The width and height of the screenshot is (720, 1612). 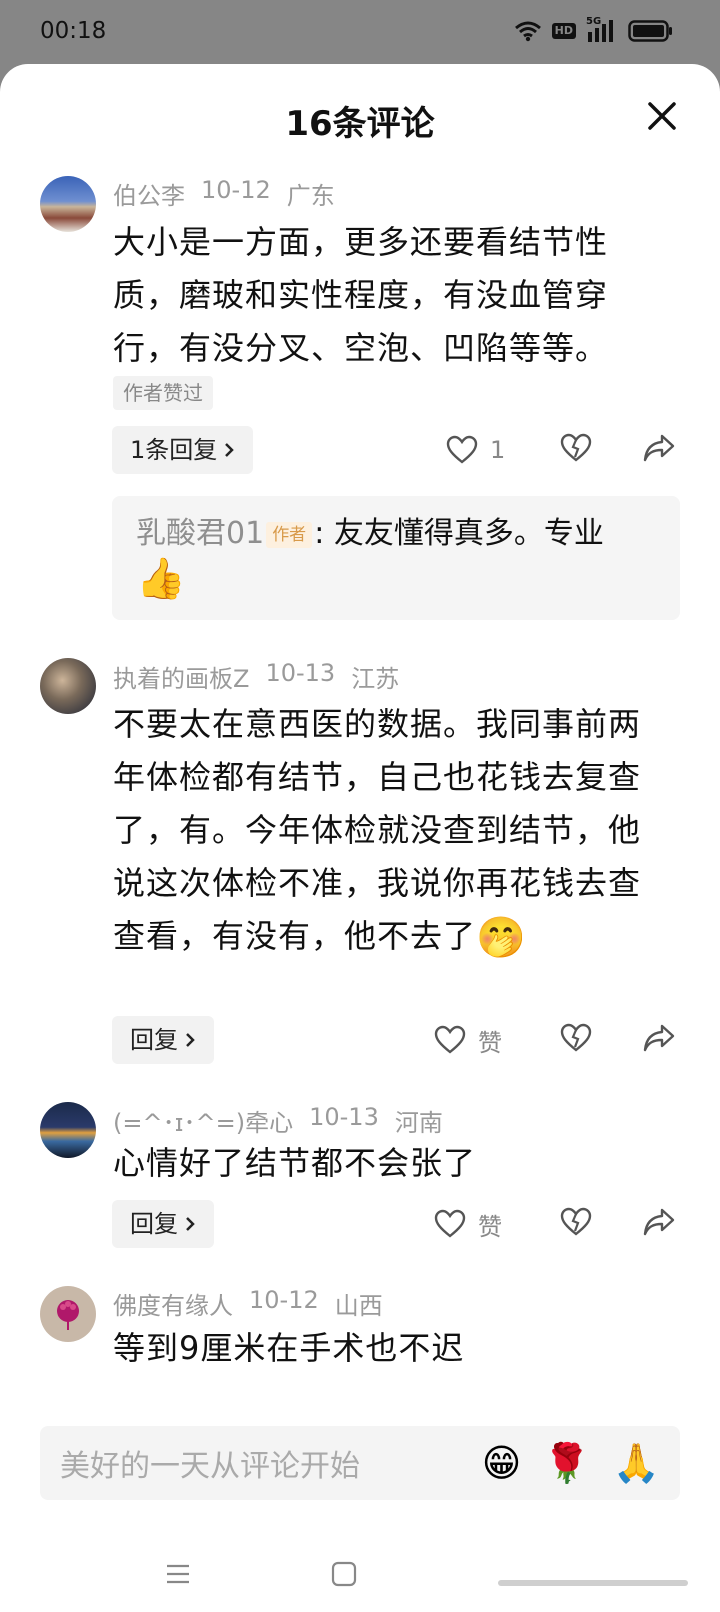 I want to click on sheet-title: 16条评论, so click(x=360, y=124).